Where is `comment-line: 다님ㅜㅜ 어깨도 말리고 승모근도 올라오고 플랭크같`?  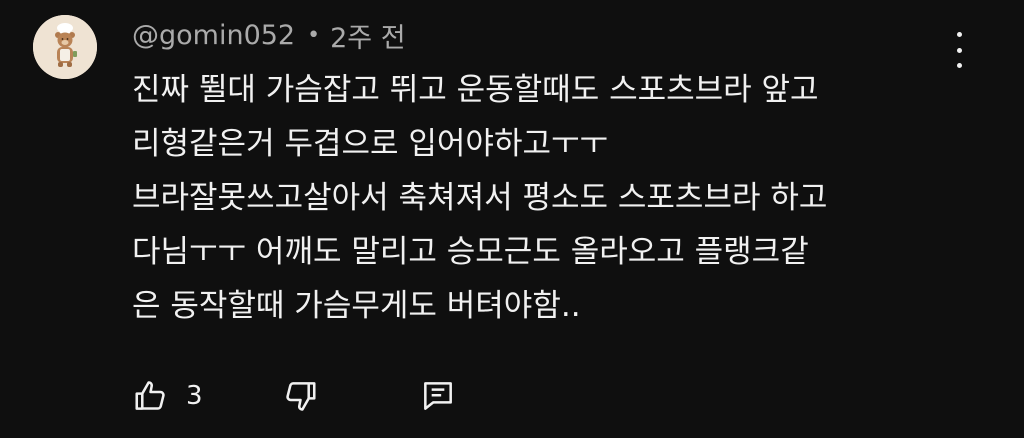
comment-line: 다님ㅜㅜ 어깨도 말리고 승모근도 올라오고 플랭크같 is located at coordinates (470, 252).